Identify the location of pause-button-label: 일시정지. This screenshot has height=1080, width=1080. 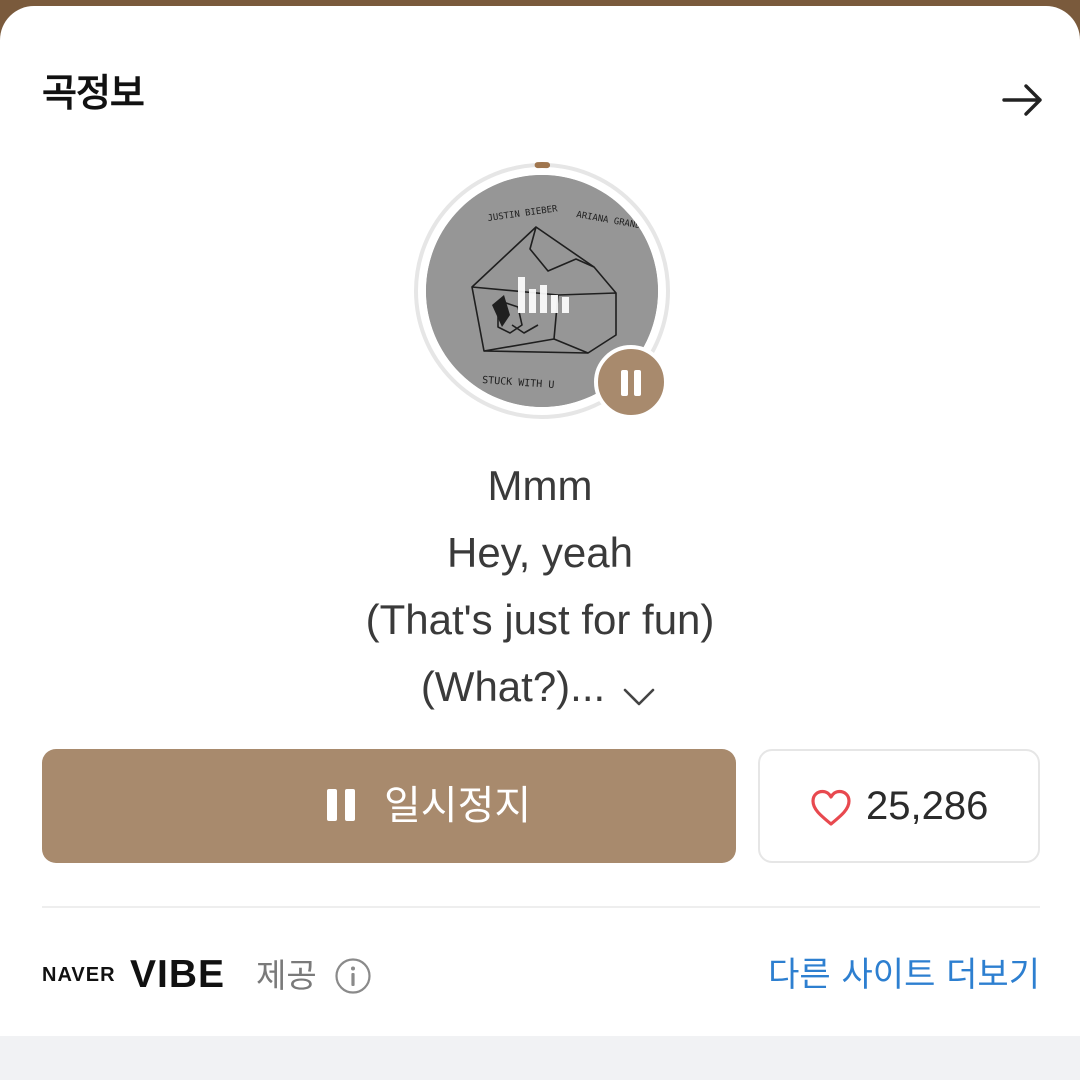
(458, 806).